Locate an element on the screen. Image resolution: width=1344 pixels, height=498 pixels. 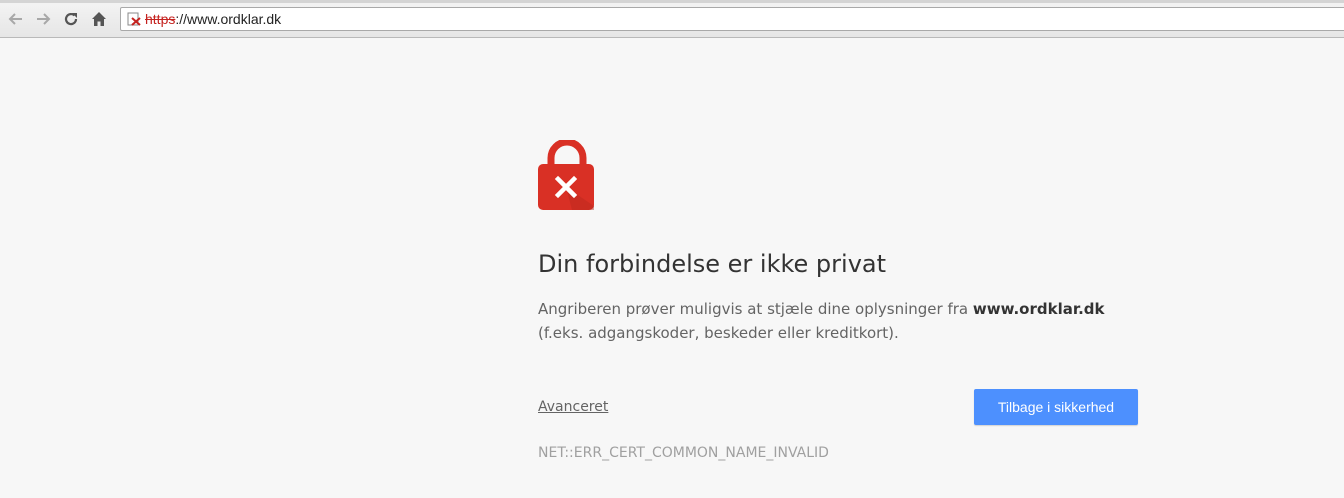
reload-button is located at coordinates (71, 19).